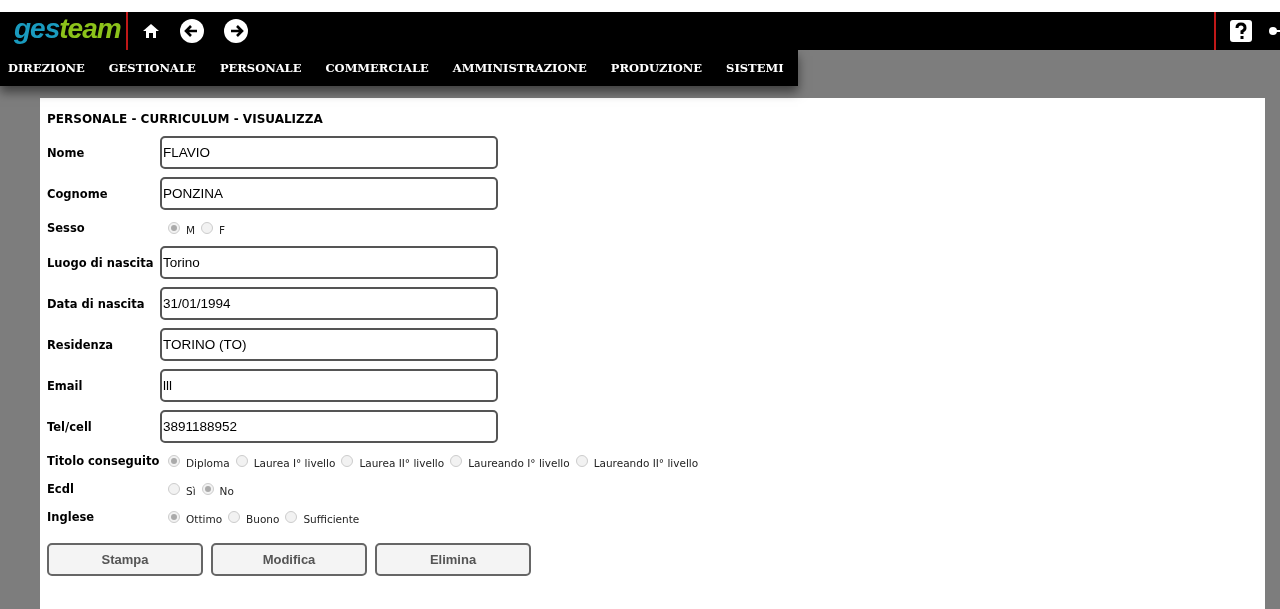  What do you see at coordinates (377, 68) in the screenshot?
I see `menu-item: COMMERCIALE` at bounding box center [377, 68].